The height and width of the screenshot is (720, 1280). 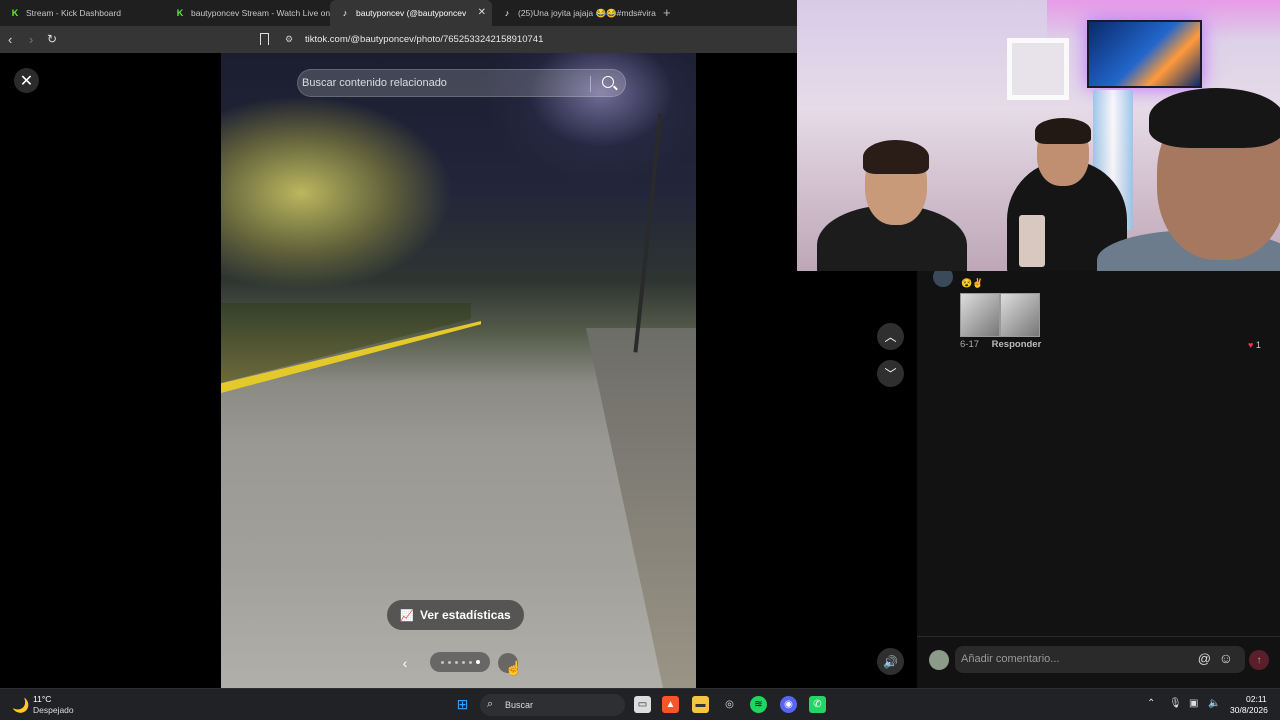 I want to click on file-explorer-icon: ▬, so click(x=700, y=704).